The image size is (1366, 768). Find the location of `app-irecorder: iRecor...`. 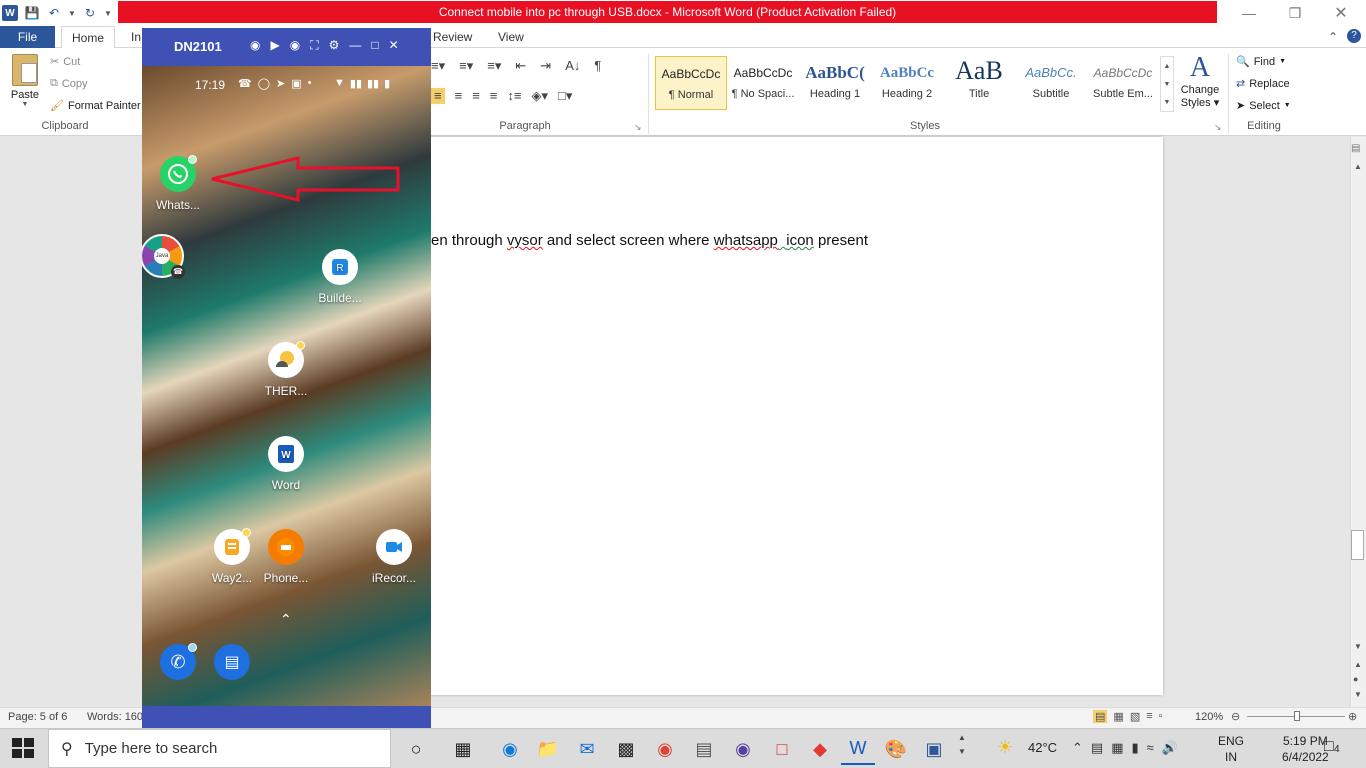

app-irecorder: iRecor... is located at coordinates (394, 557).